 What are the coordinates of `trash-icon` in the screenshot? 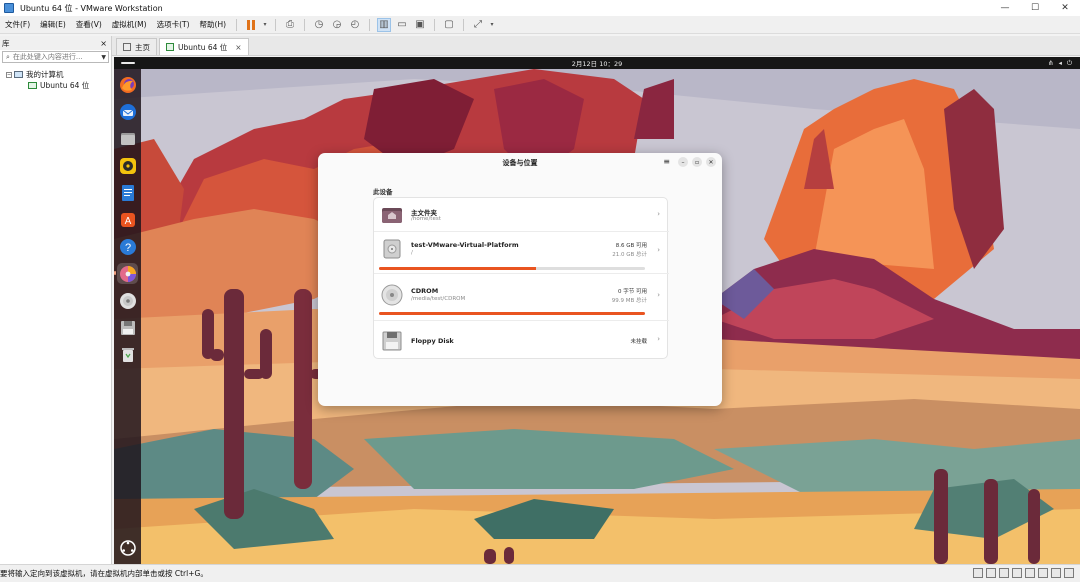 It's located at (127, 354).